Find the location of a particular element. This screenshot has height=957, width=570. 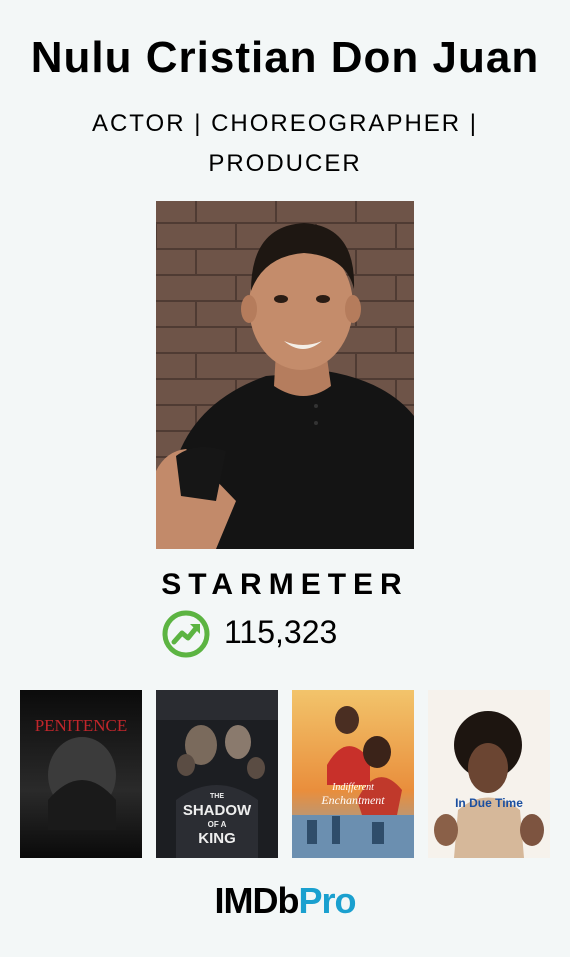

poster-title: PENITENCE is located at coordinates (81, 725).